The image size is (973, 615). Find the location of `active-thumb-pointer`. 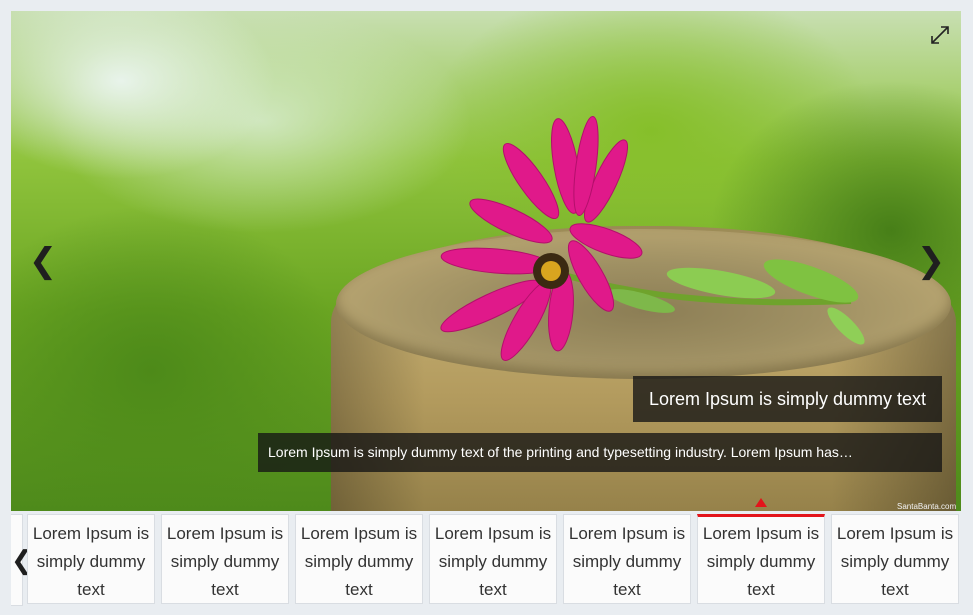

active-thumb-pointer is located at coordinates (761, 502).